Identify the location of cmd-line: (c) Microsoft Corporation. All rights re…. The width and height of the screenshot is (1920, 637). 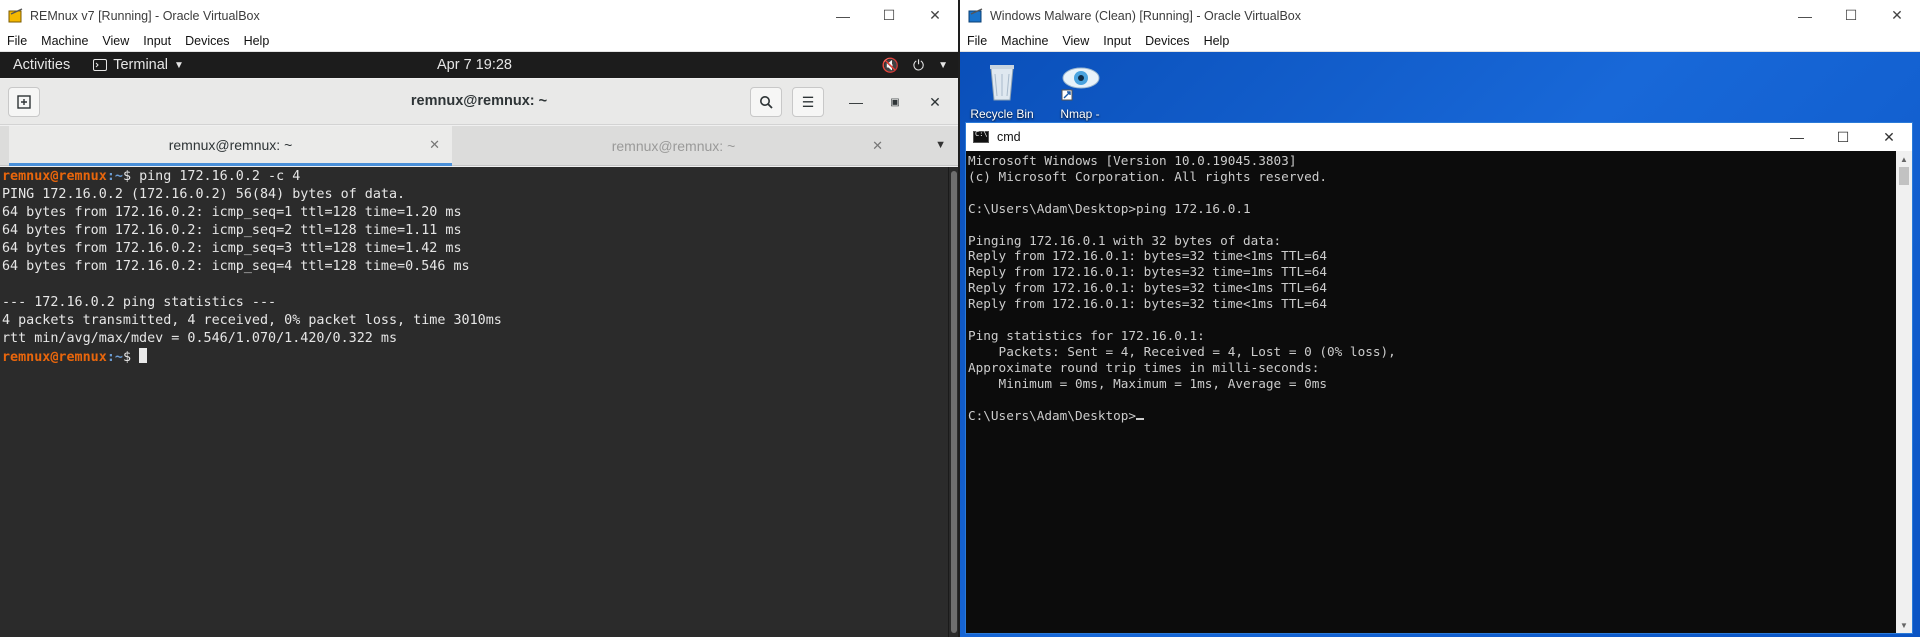
(1148, 176).